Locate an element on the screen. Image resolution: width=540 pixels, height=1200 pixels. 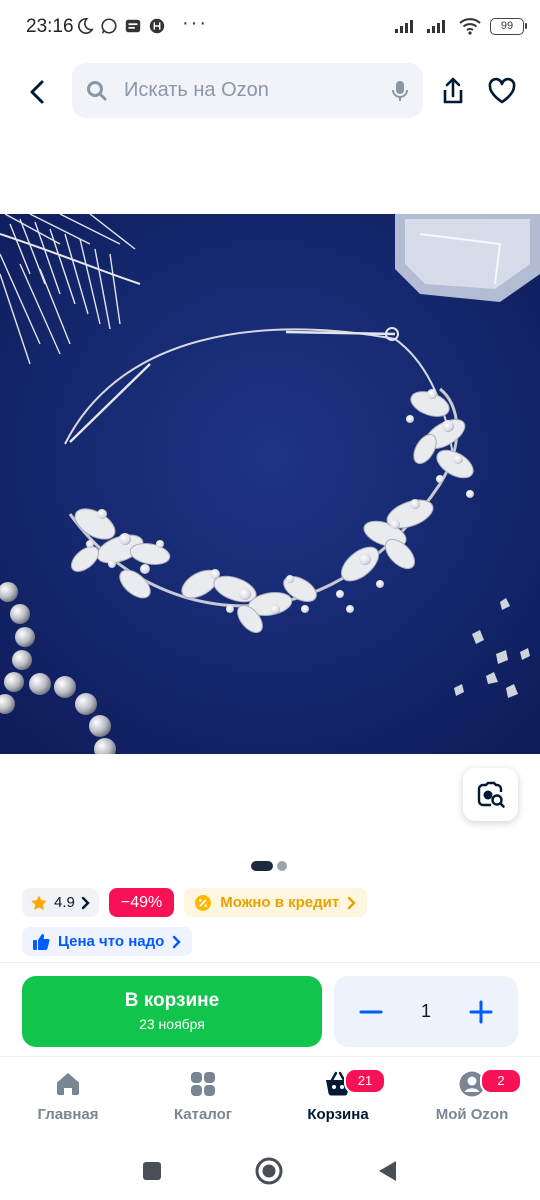
nav-label: Корзина is located at coordinates (338, 1114).